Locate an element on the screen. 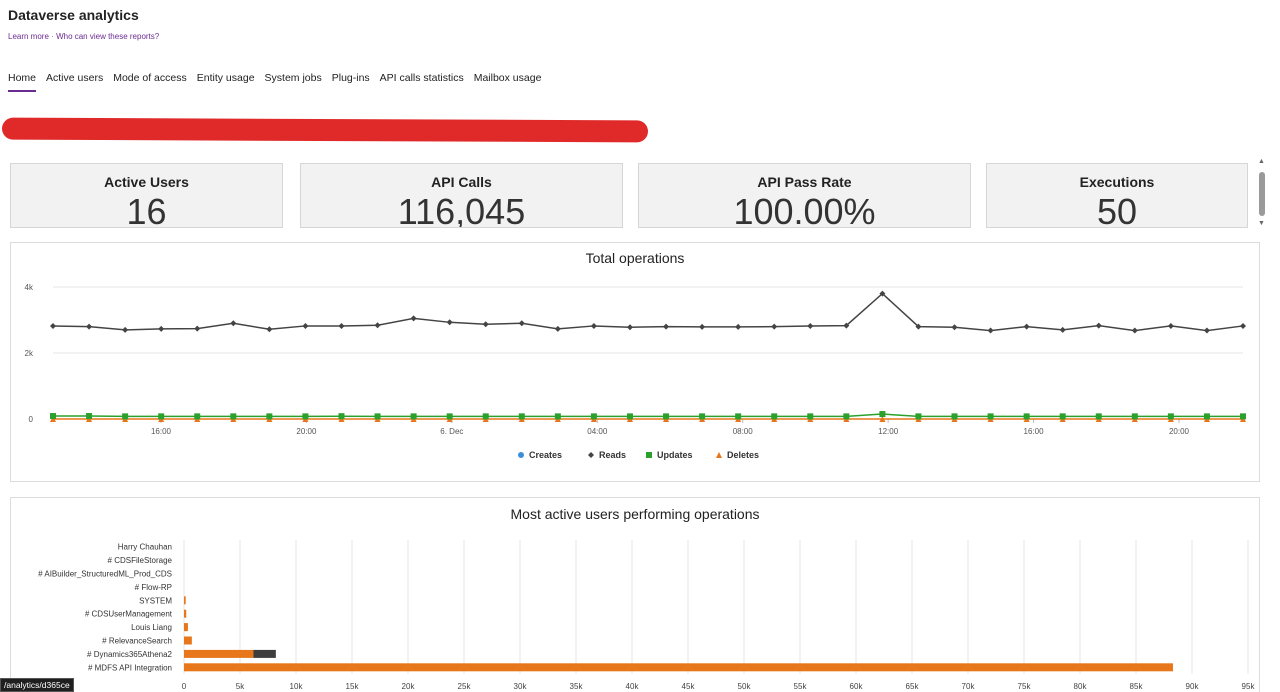  scroll-up-icon: ▲ is located at coordinates (1261, 161).